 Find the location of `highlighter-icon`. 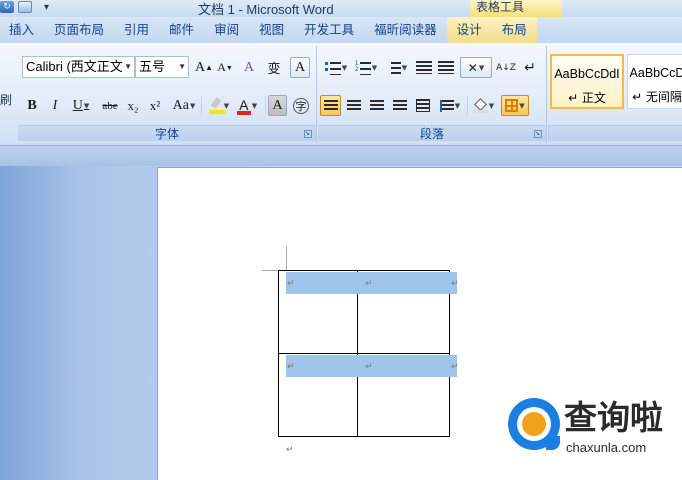

highlighter-icon is located at coordinates (216, 105).